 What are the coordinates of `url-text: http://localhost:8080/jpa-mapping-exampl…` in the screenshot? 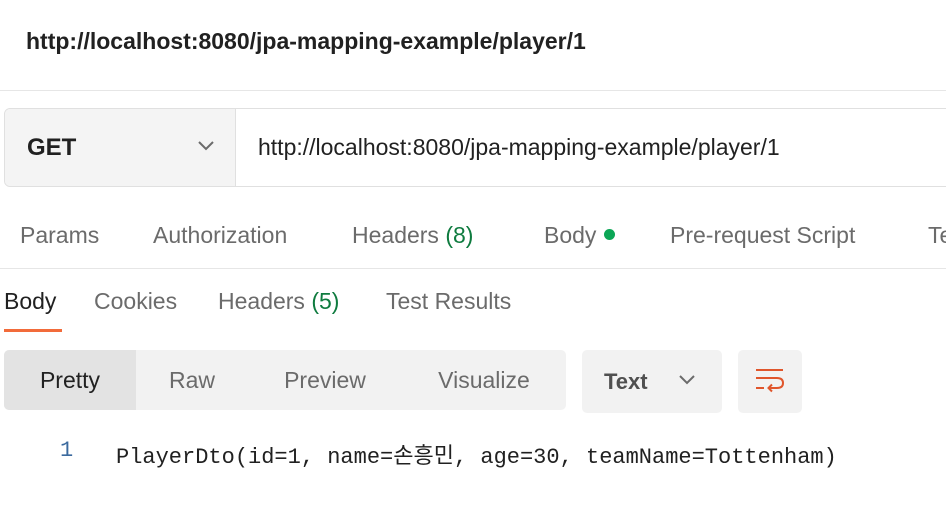 It's located at (519, 147).